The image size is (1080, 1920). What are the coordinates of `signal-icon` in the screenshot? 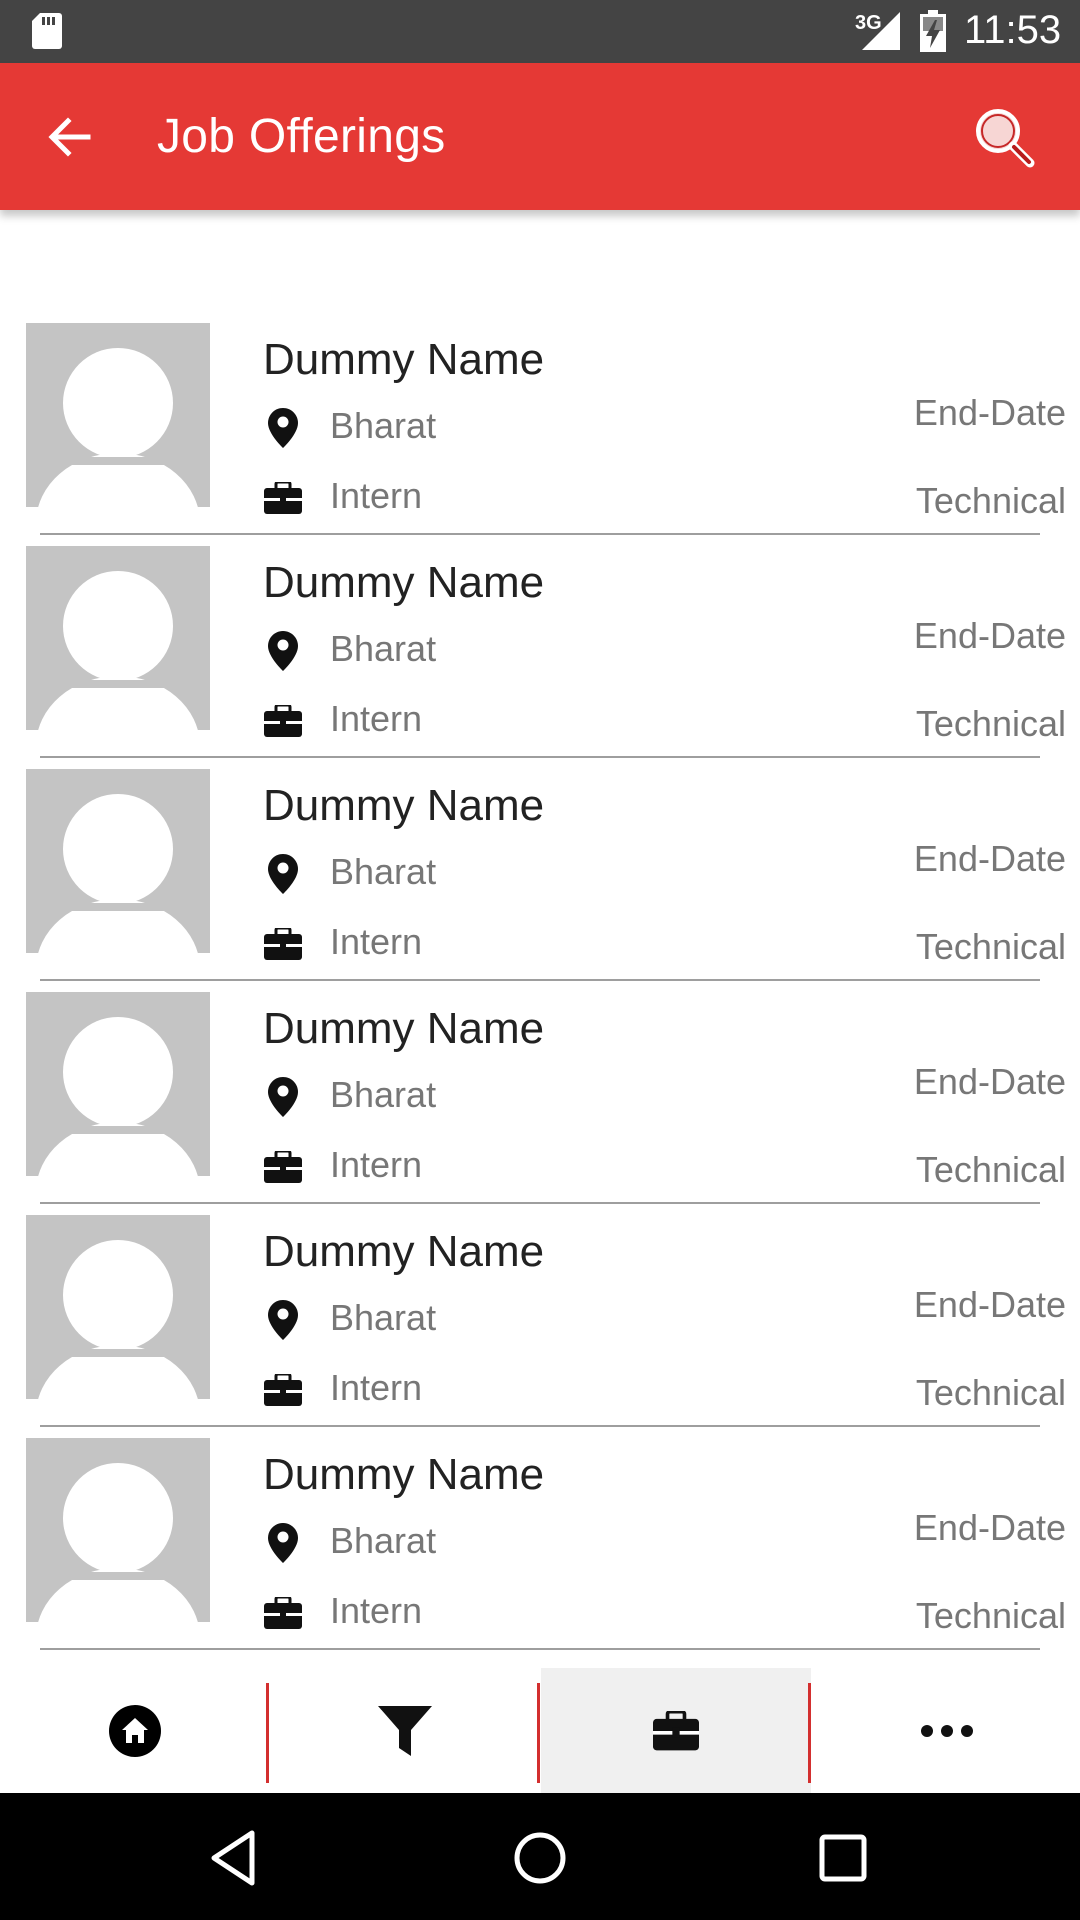 It's located at (881, 31).